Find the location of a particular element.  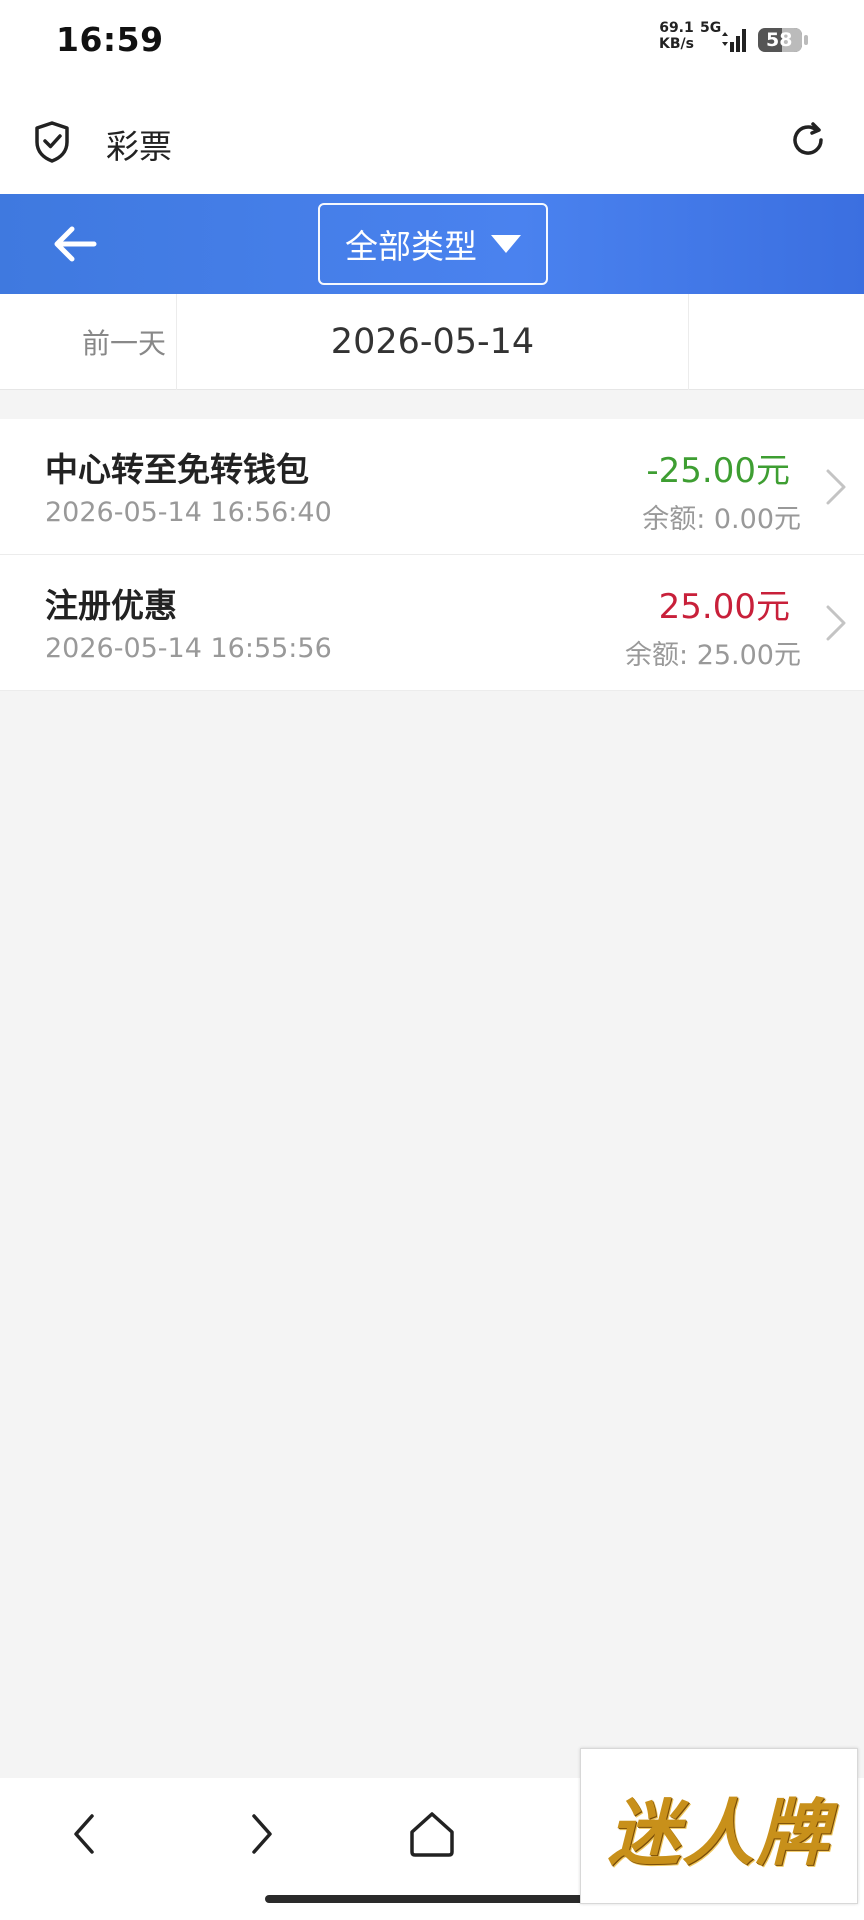

transaction-balance: 余额: 25.00元 is located at coordinates (713, 655).